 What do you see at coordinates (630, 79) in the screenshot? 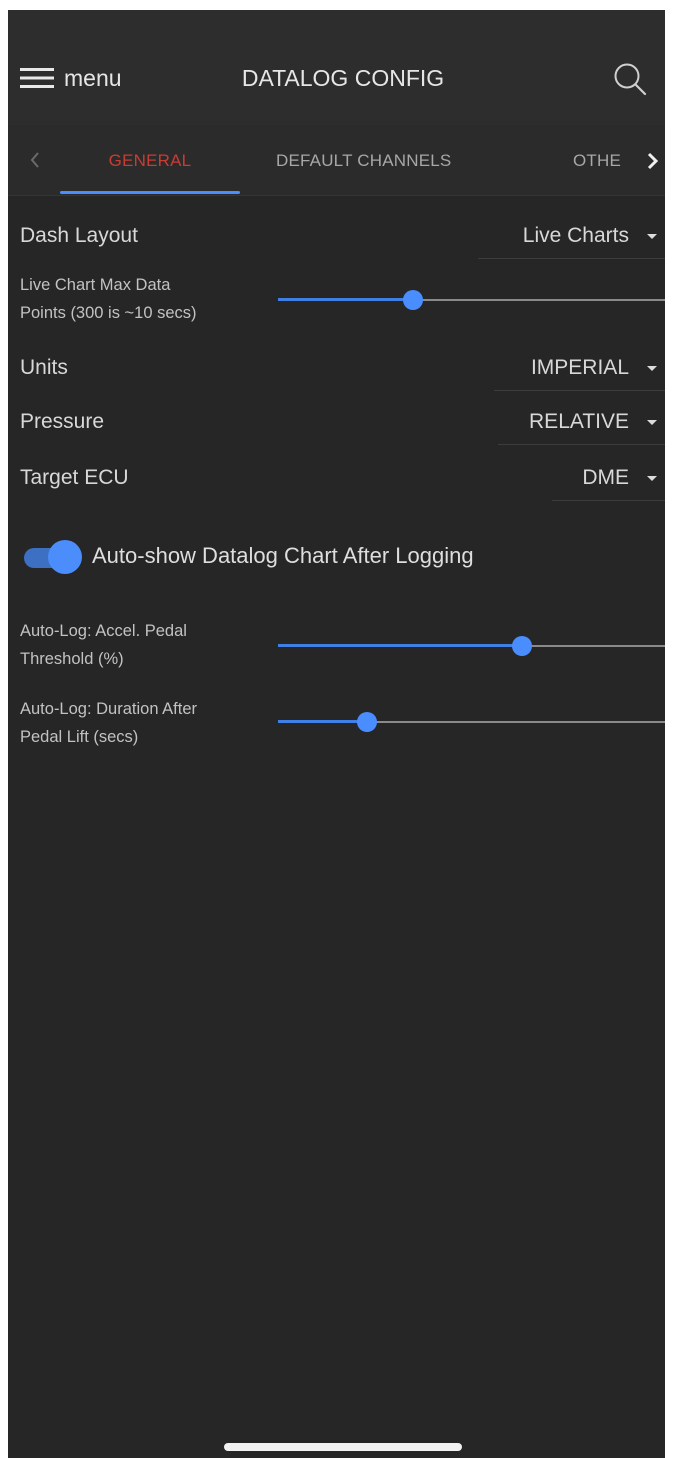
I see `search-button` at bounding box center [630, 79].